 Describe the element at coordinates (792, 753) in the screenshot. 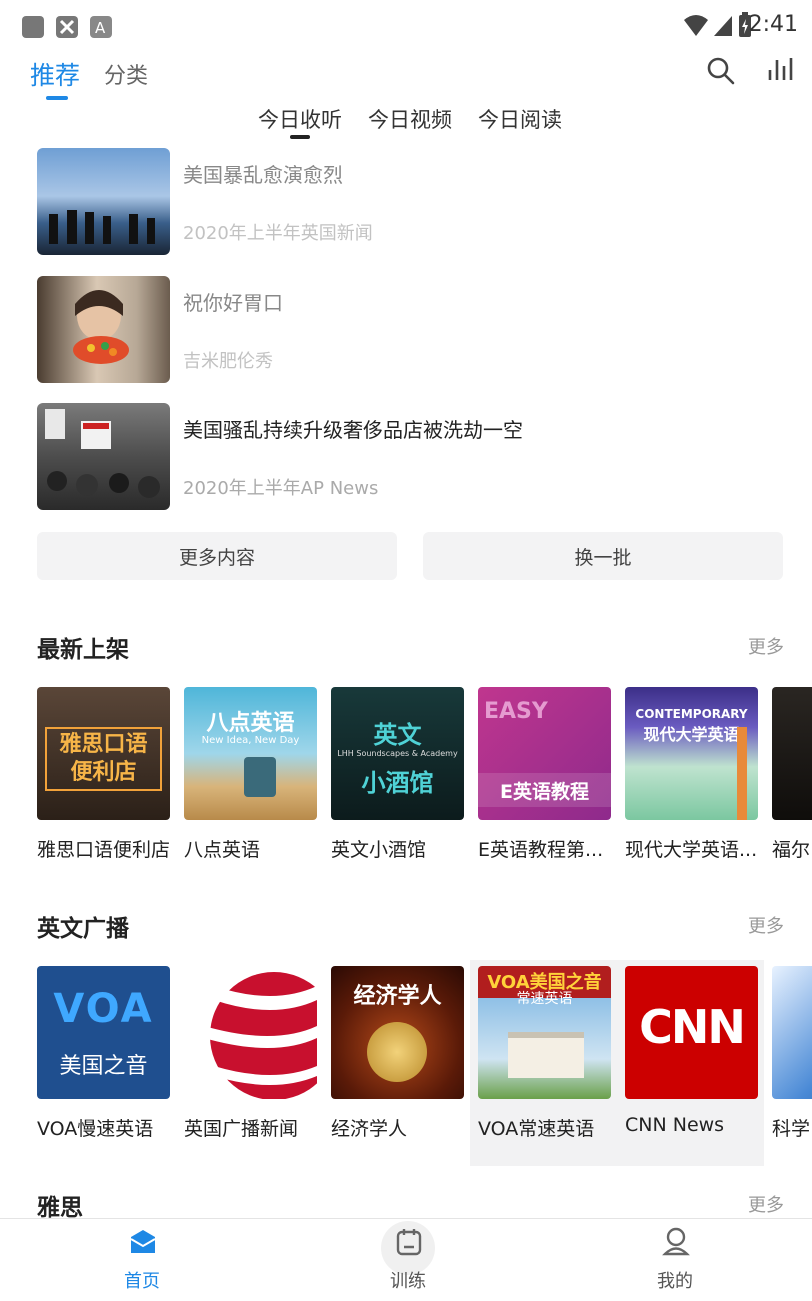

I see `course-cover` at that location.